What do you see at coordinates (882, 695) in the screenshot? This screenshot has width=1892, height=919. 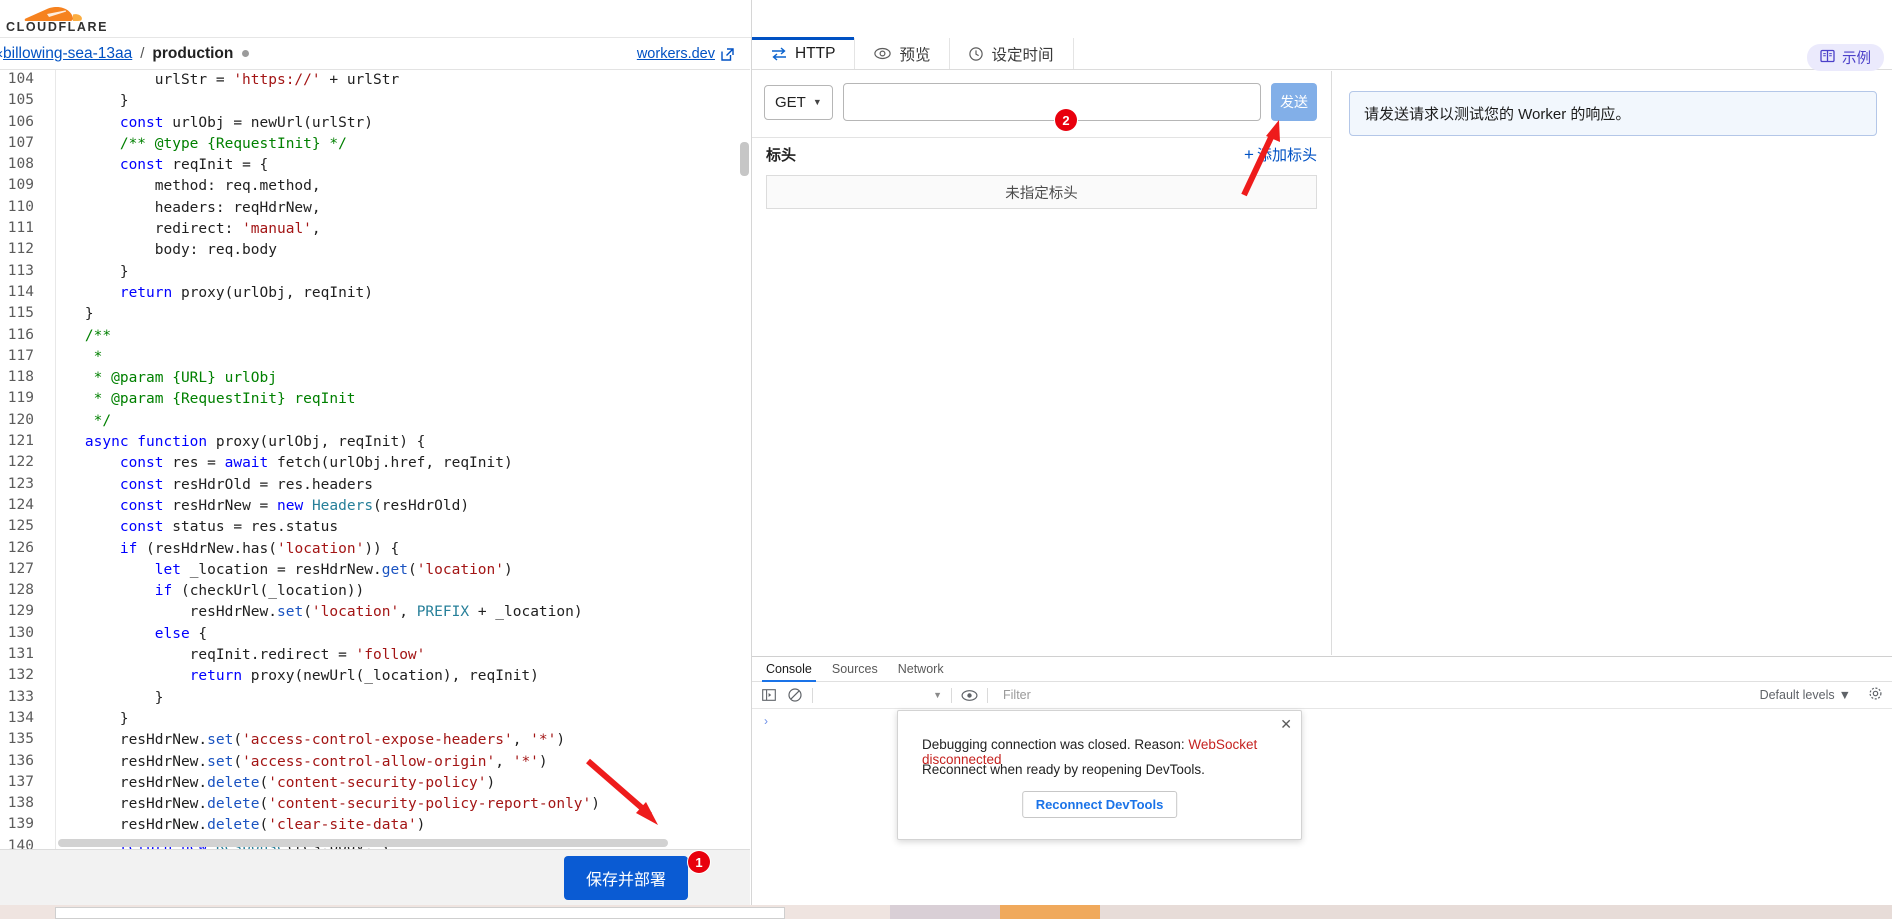 I see `console-context-select: ▼` at bounding box center [882, 695].